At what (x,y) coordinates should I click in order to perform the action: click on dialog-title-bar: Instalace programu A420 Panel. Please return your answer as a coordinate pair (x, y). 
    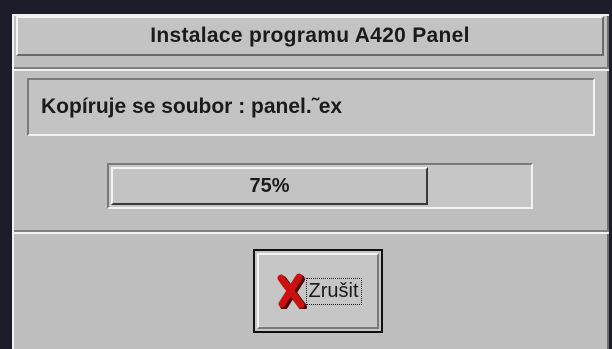
    Looking at the image, I should click on (310, 36).